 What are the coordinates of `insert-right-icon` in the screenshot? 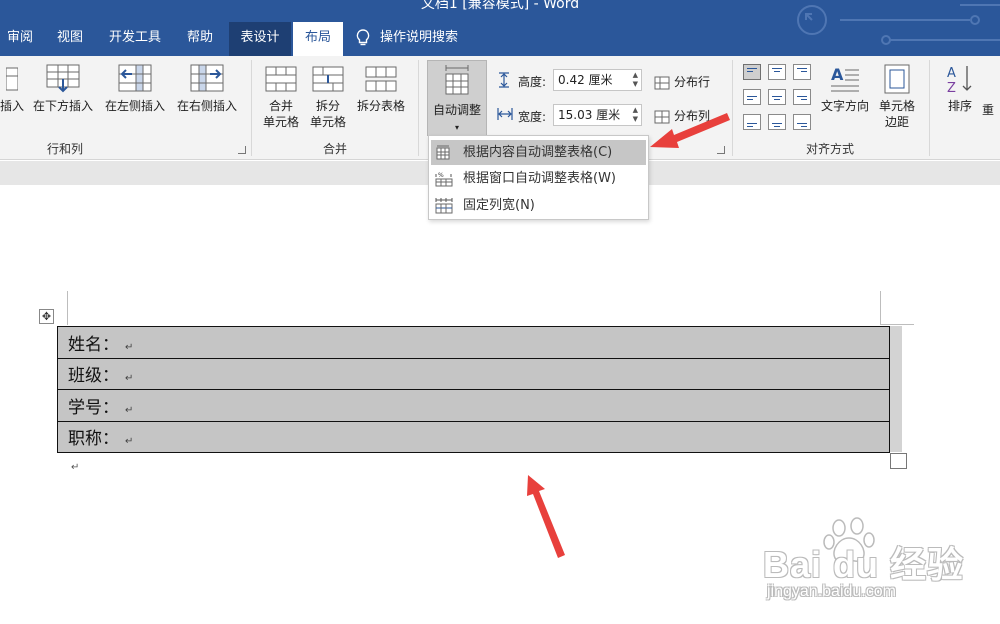 It's located at (207, 78).